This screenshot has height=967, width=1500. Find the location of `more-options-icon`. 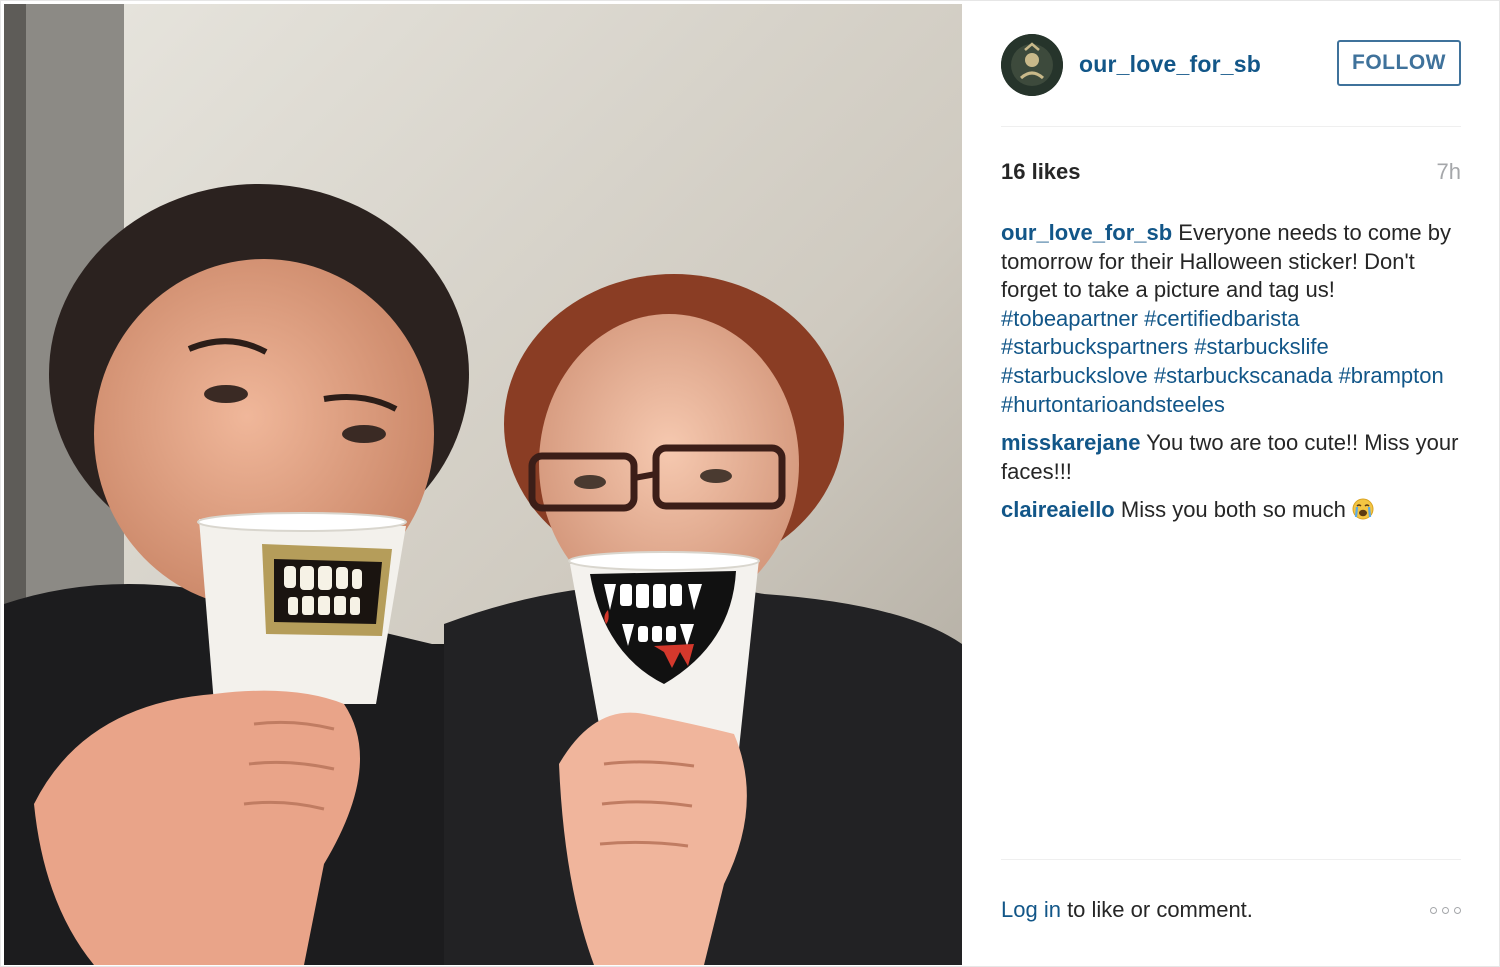

more-options-icon is located at coordinates (1445, 910).